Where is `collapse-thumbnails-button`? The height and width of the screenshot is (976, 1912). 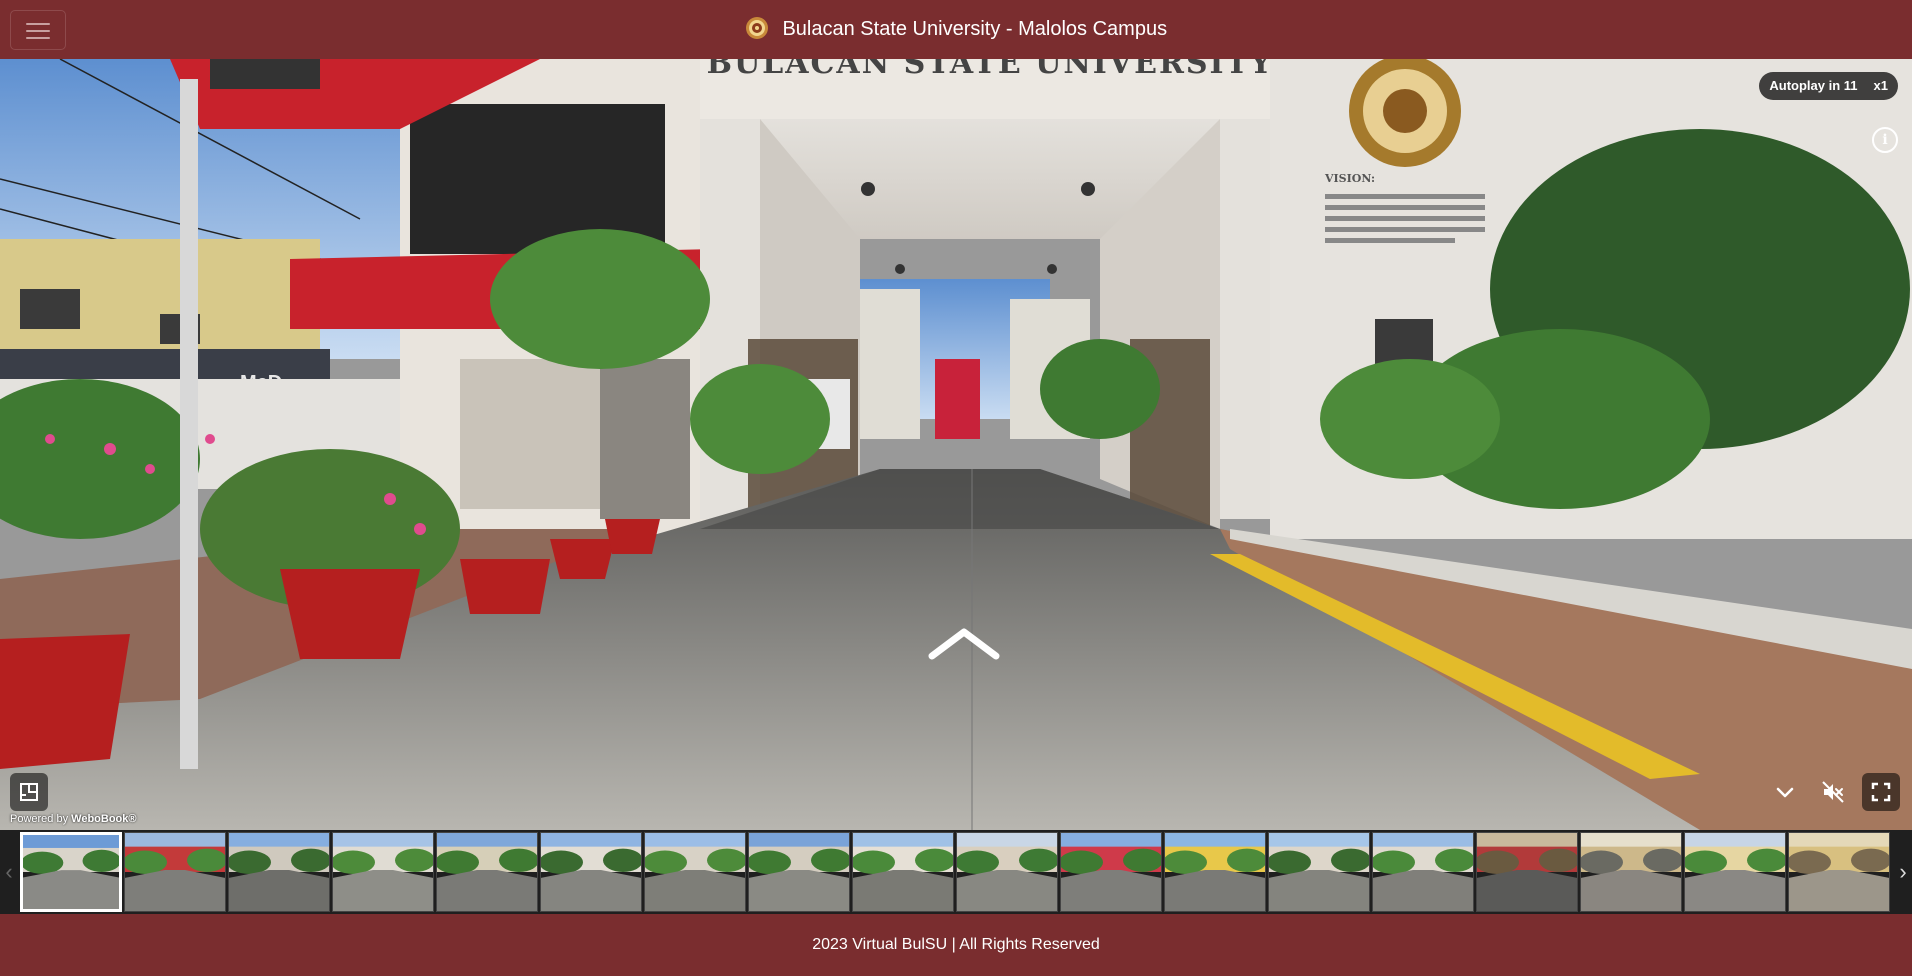
collapse-thumbnails-button is located at coordinates (1785, 792).